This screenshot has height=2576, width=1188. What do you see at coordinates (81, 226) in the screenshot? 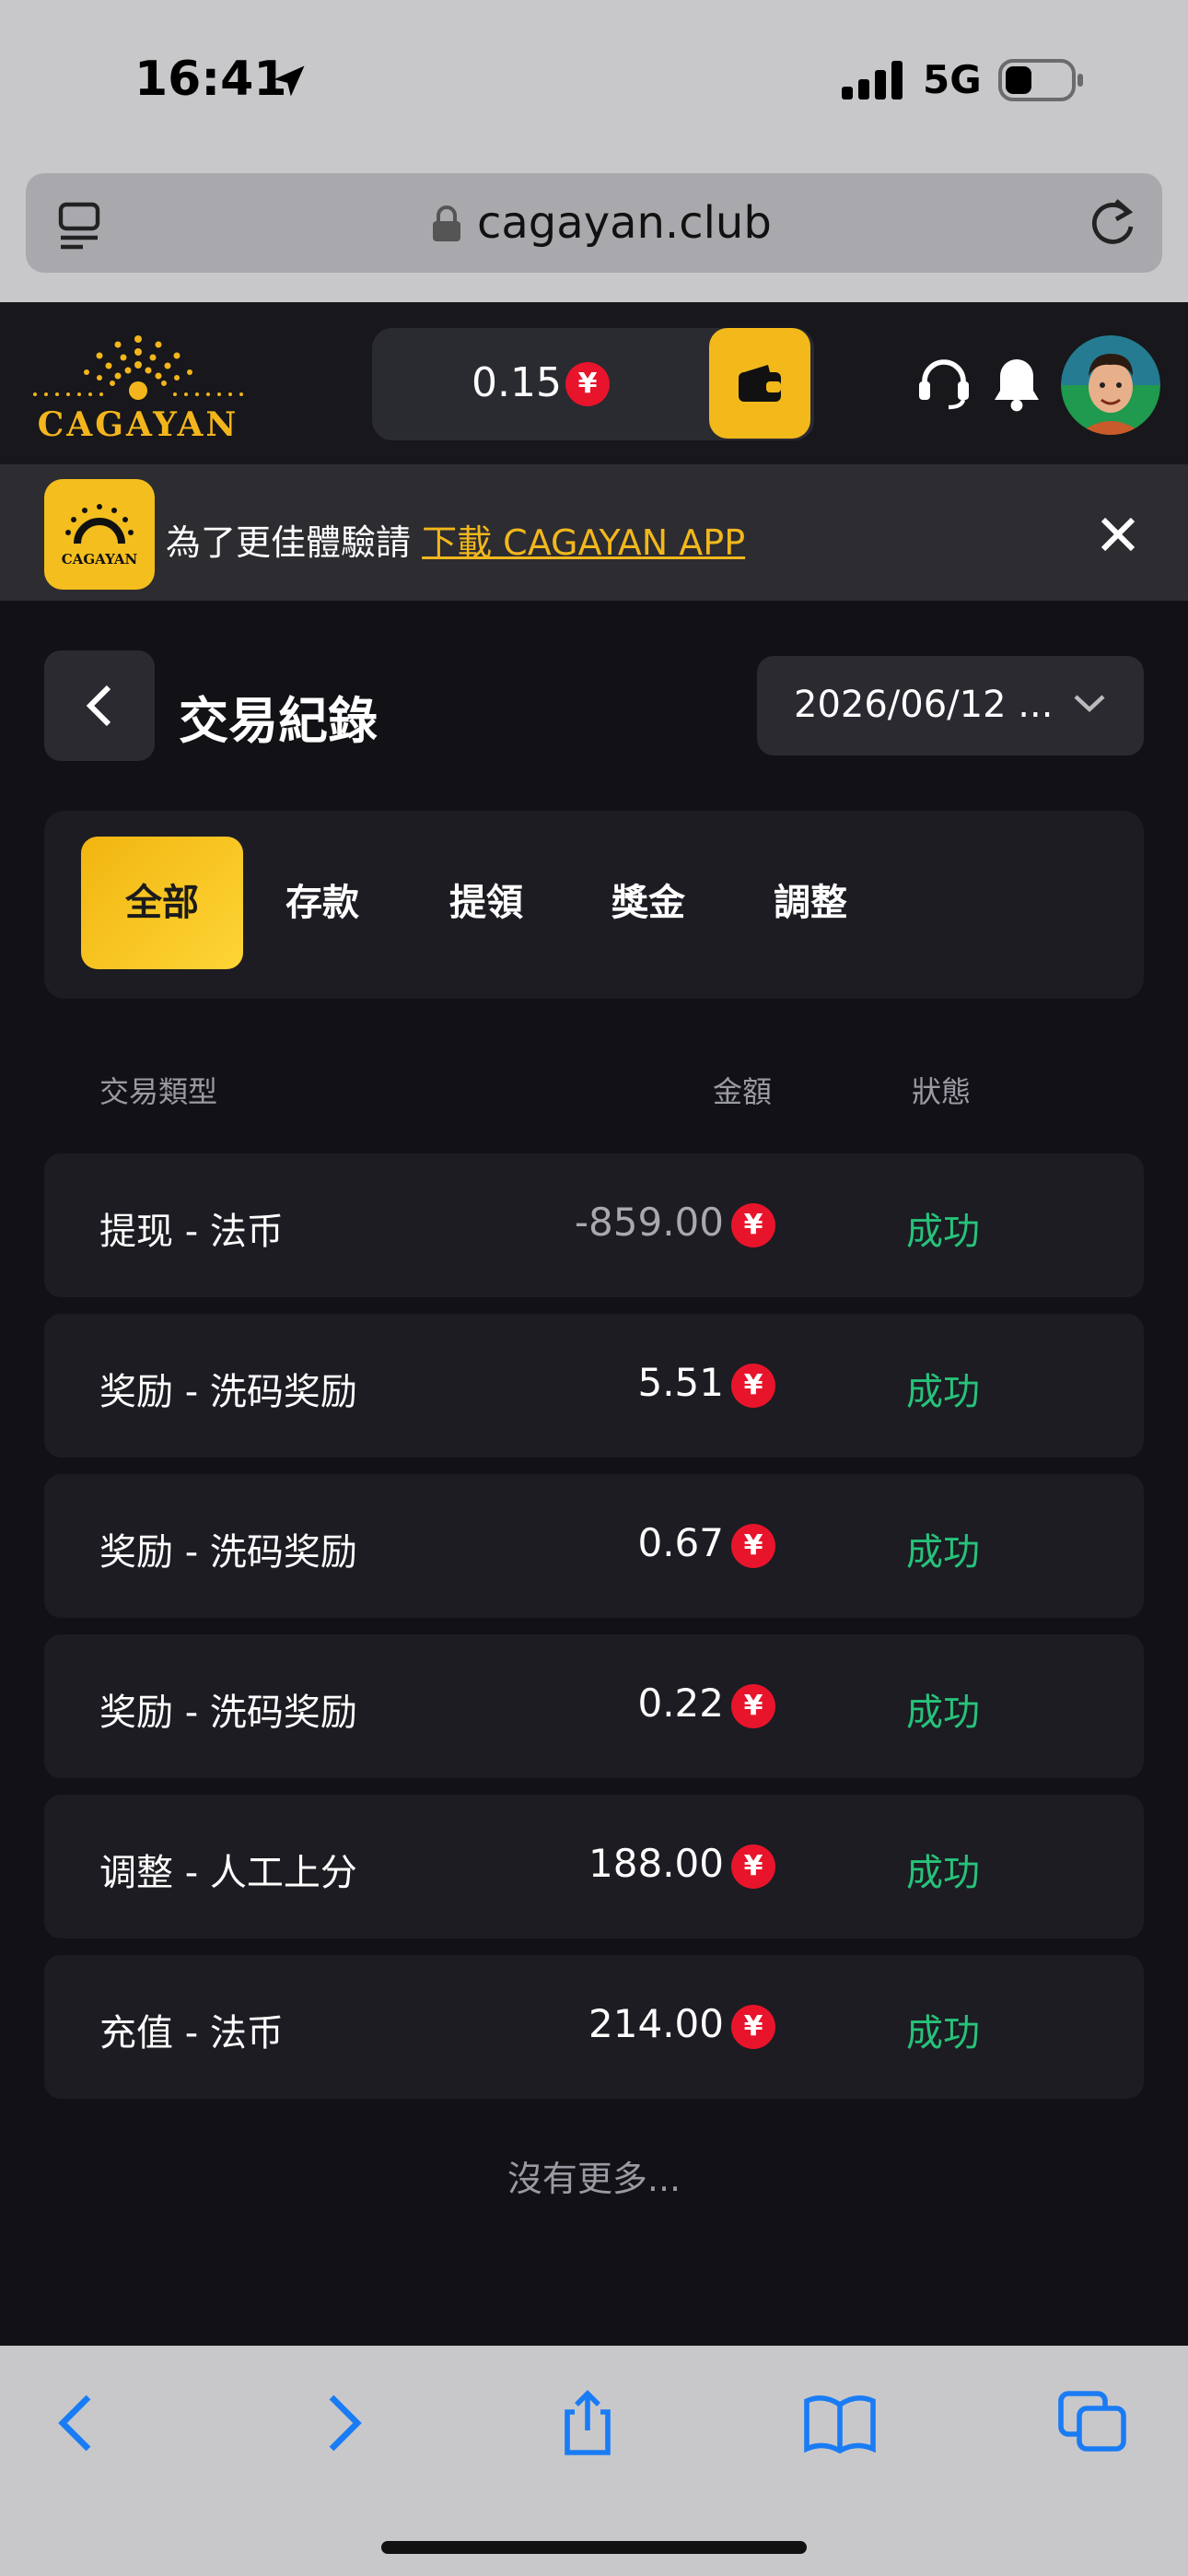
I see `reader-mode-icon` at bounding box center [81, 226].